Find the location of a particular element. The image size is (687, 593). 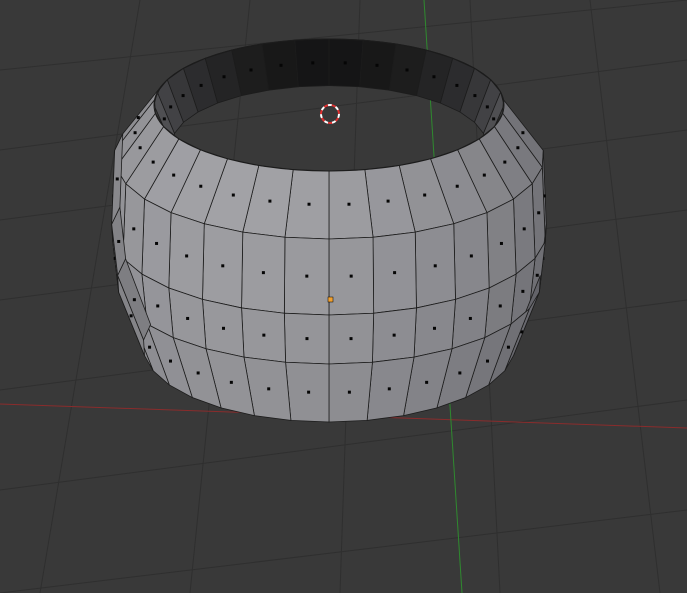

active-face-dot is located at coordinates (330, 299).